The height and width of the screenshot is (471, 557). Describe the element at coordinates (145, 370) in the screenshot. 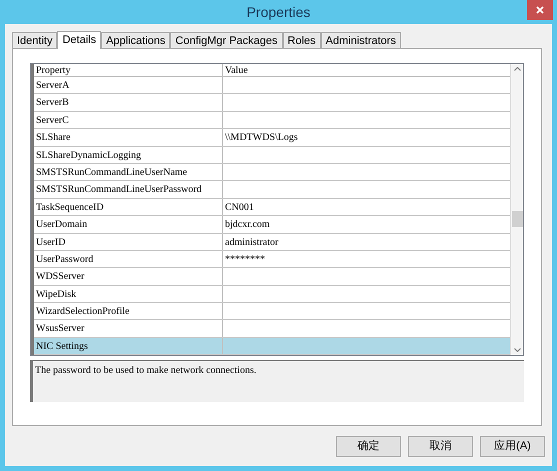

I see `description-text: The password to be used to make network connections.` at that location.